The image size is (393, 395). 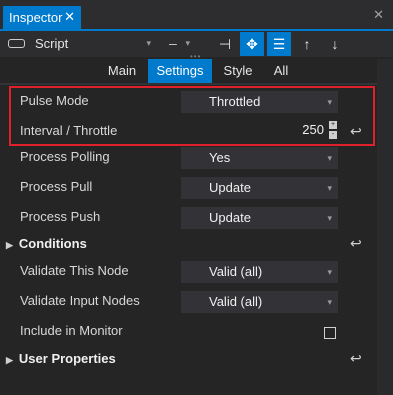 I want to click on tab-main: Main, so click(x=122, y=71).